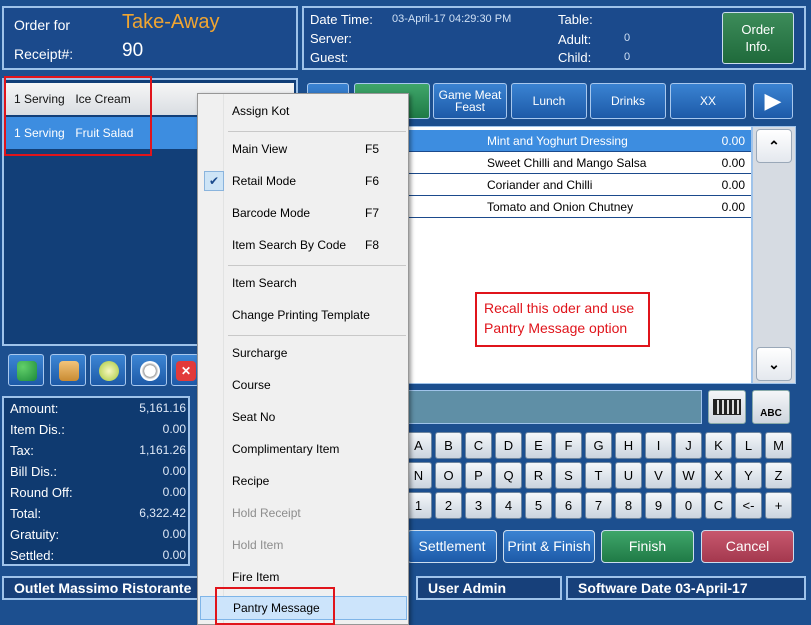 This screenshot has width=811, height=625. I want to click on category-drinks: Drinks, so click(628, 101).